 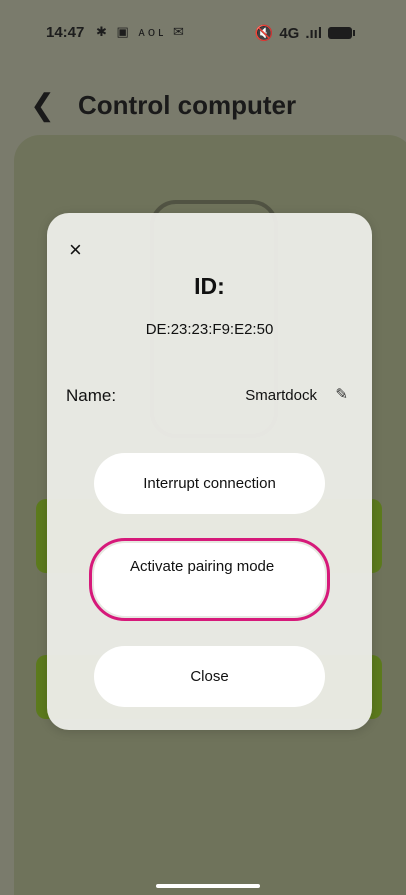 What do you see at coordinates (209, 286) in the screenshot?
I see `id-label: ID:` at bounding box center [209, 286].